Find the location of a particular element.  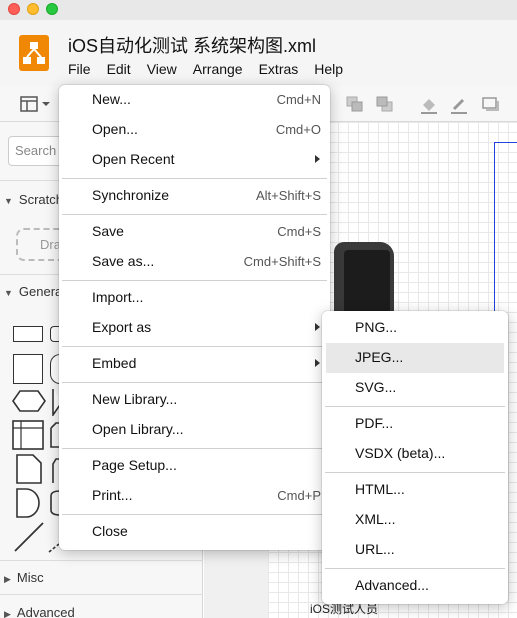

fill-color-icon is located at coordinates (429, 106).